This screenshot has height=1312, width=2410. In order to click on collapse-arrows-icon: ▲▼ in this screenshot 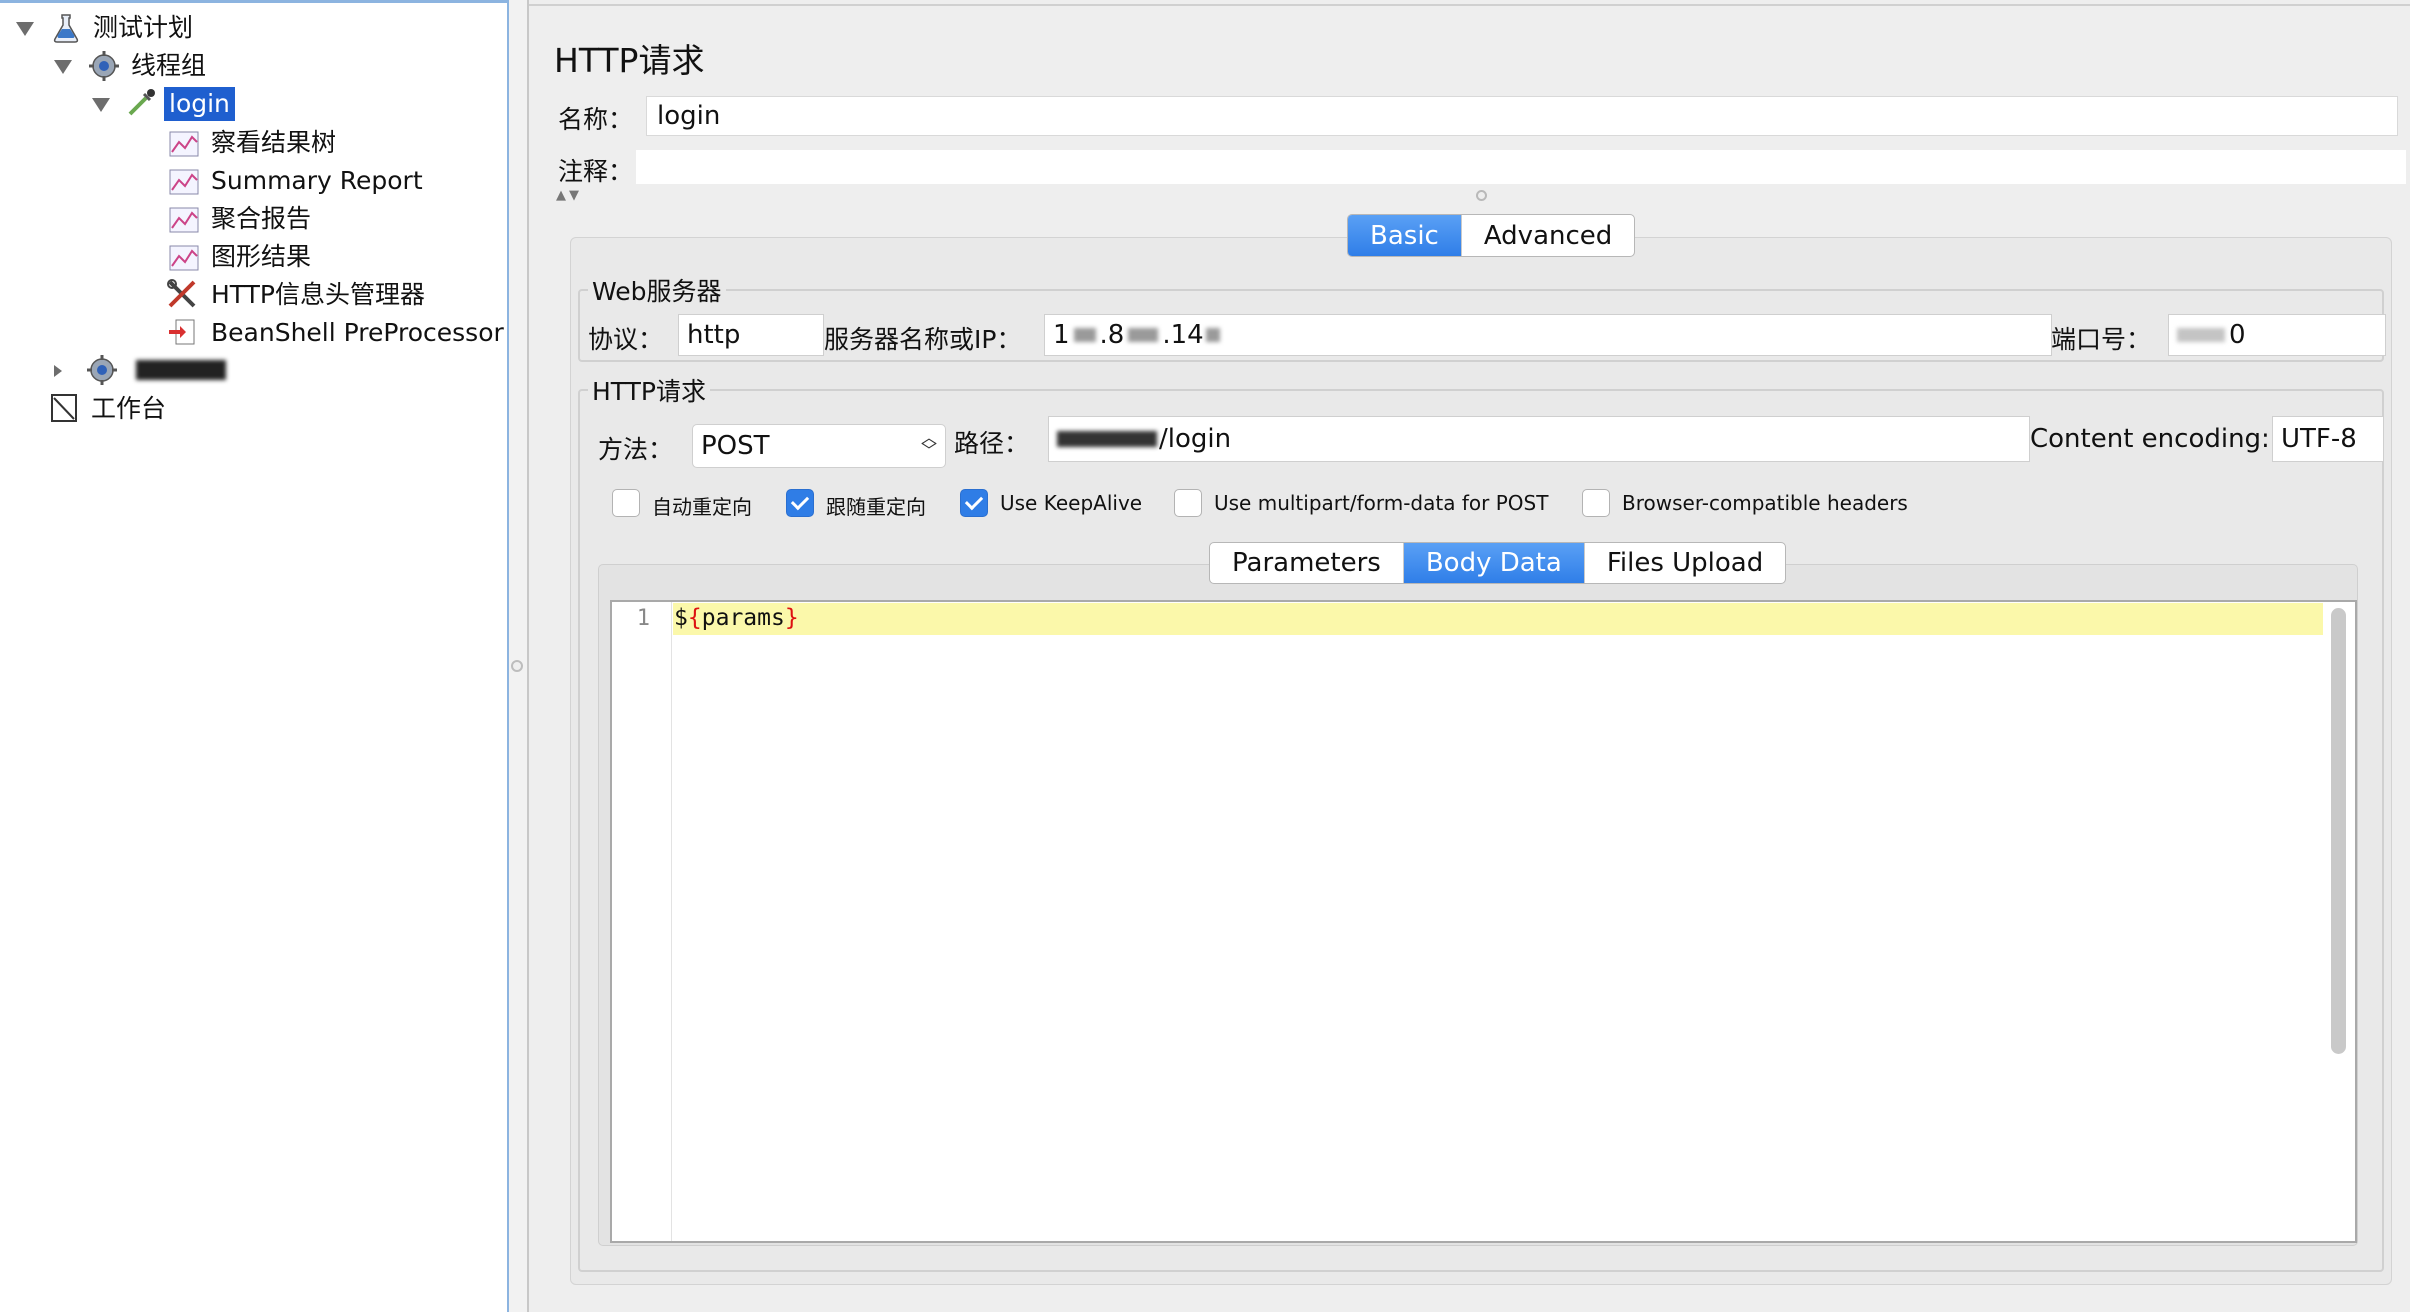, I will do `click(569, 195)`.